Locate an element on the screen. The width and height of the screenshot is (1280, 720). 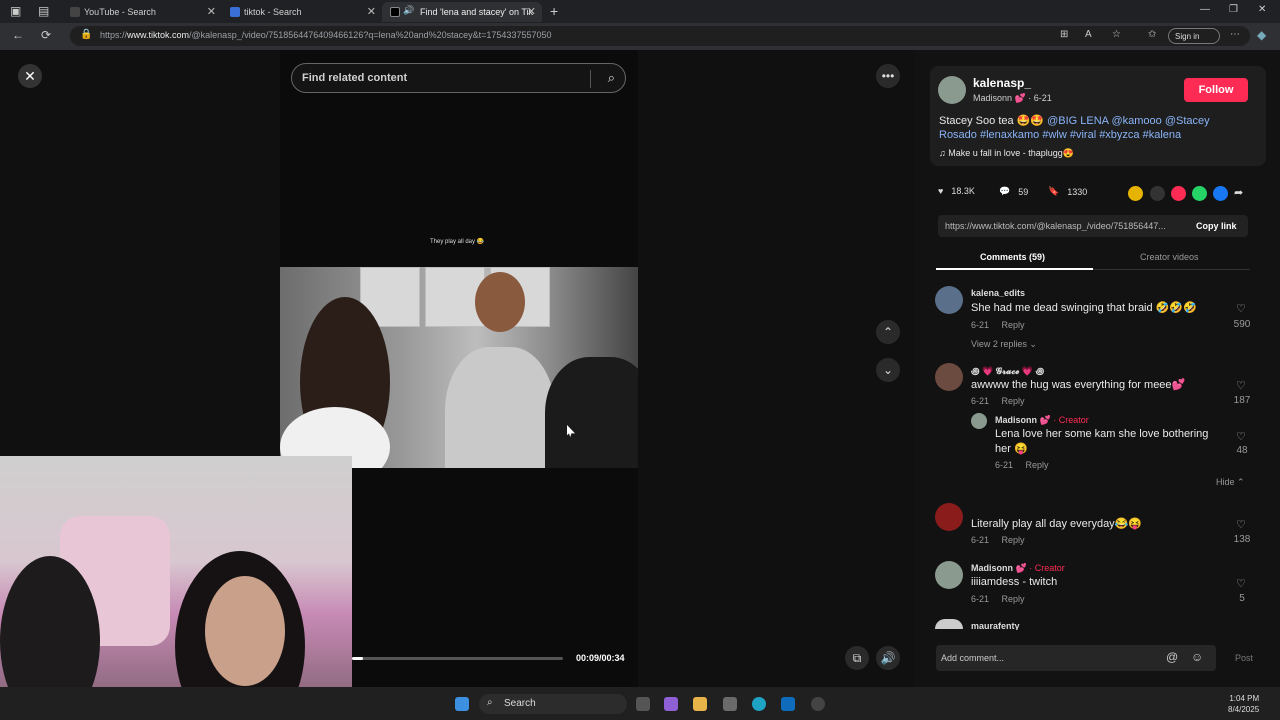
facebook-icon is located at coordinates (1220, 193).